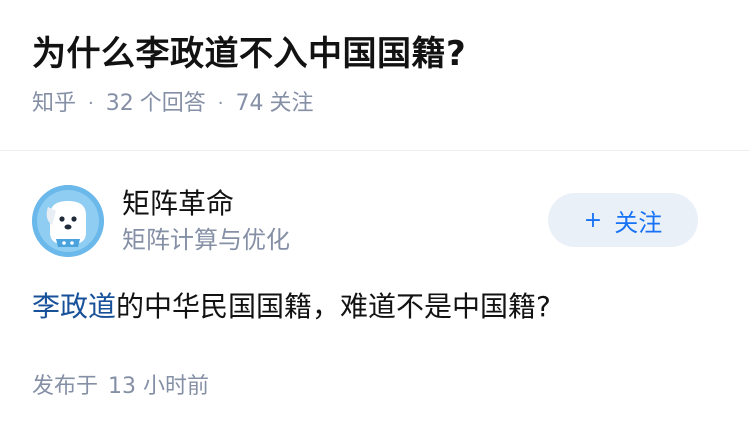  Describe the element at coordinates (74, 306) in the screenshot. I see `content-topic-link: 李政道` at that location.